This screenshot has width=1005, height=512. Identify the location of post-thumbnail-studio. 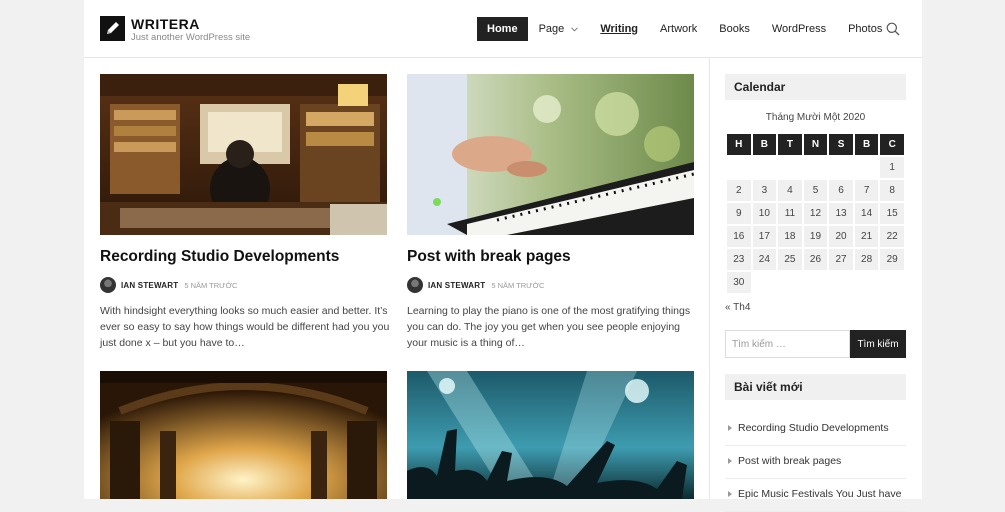
(243, 154).